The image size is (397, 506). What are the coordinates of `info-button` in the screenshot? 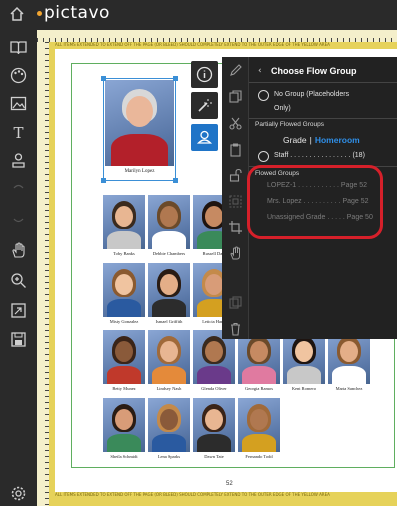 It's located at (204, 74).